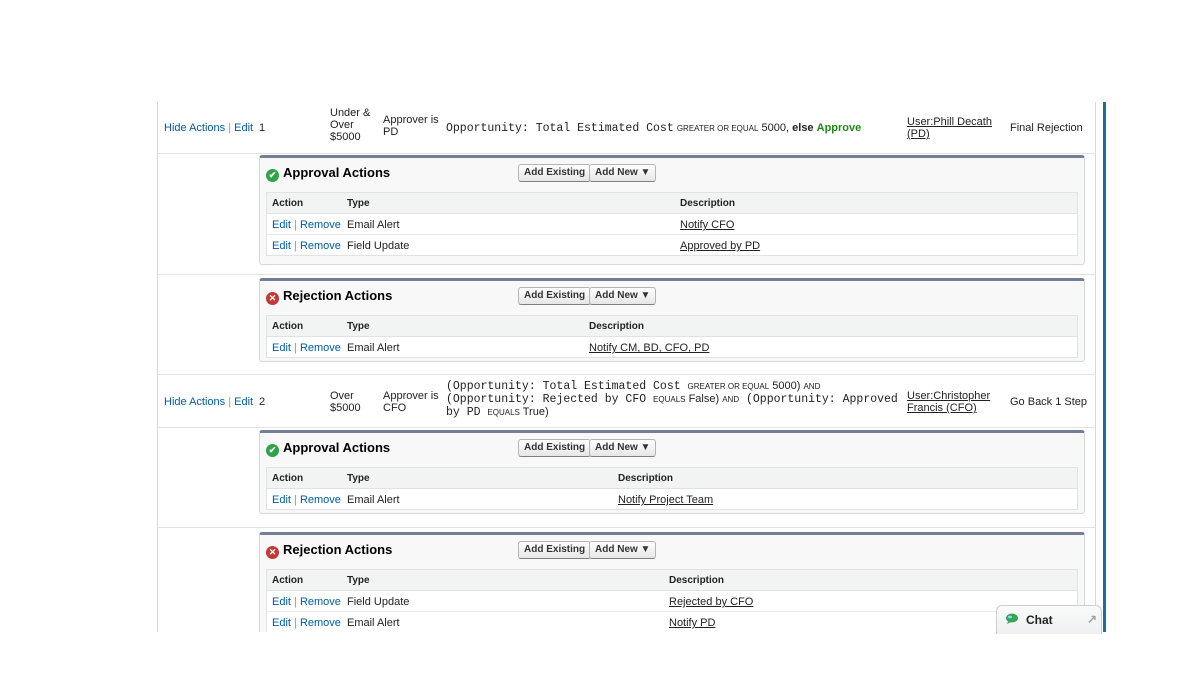  Describe the element at coordinates (818, 399) in the screenshot. I see `criteria-field: (Opportunity: Approved` at that location.